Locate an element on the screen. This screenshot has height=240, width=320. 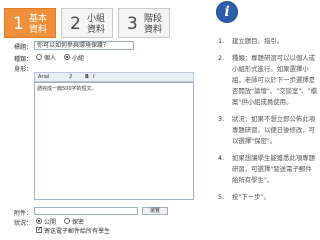
type-group-radio is located at coordinates (67, 57).